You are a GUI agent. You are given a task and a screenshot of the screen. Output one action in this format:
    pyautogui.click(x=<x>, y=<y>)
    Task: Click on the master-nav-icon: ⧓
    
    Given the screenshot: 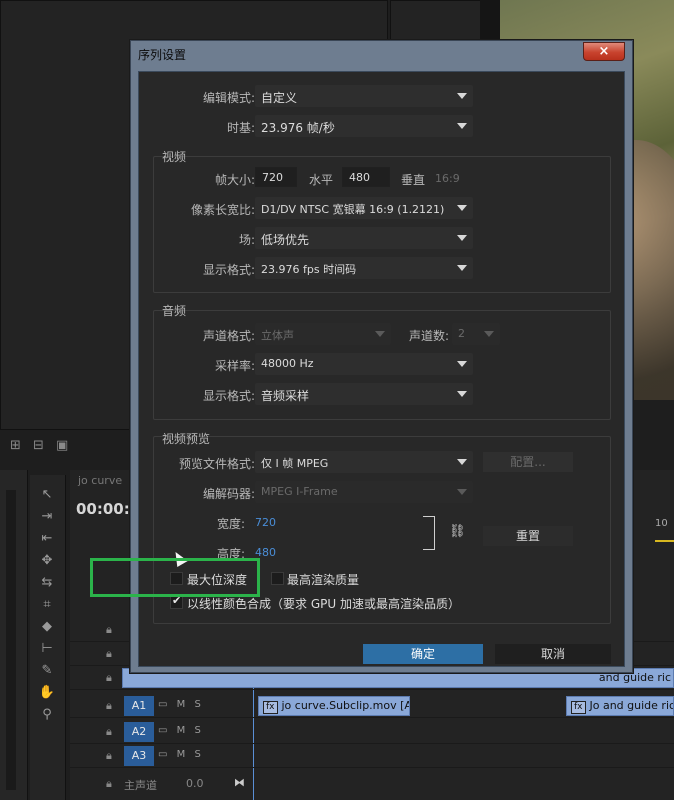 What is the action you would take?
    pyautogui.click(x=239, y=782)
    